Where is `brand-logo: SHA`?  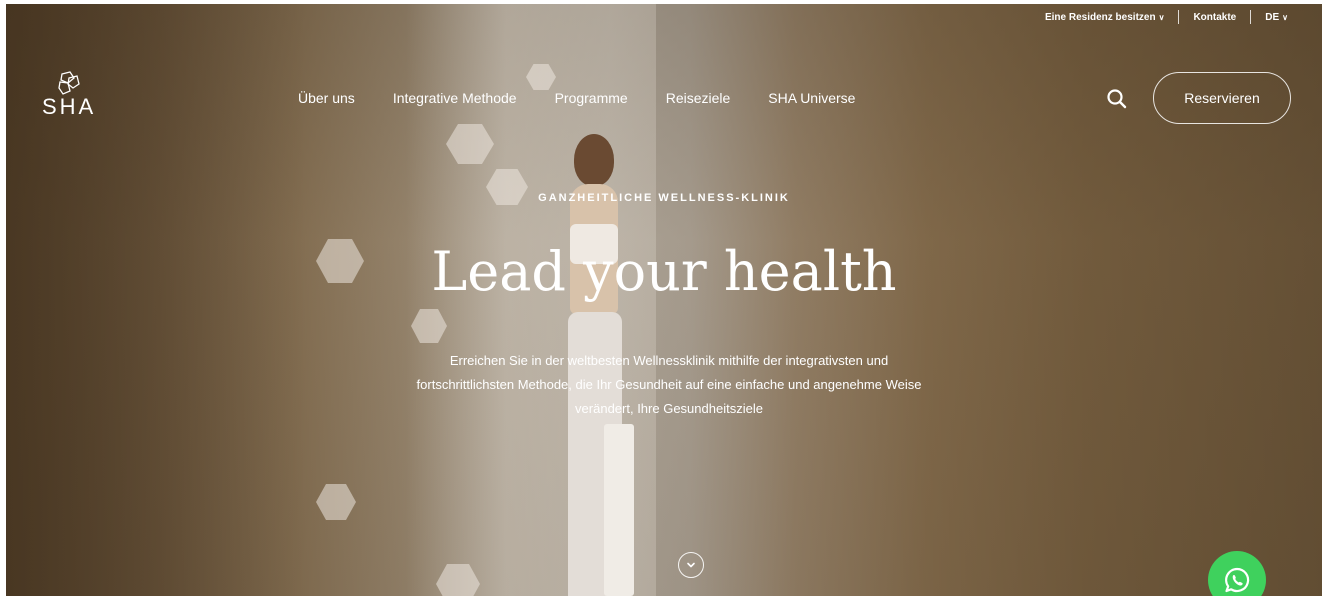 brand-logo: SHA is located at coordinates (69, 95).